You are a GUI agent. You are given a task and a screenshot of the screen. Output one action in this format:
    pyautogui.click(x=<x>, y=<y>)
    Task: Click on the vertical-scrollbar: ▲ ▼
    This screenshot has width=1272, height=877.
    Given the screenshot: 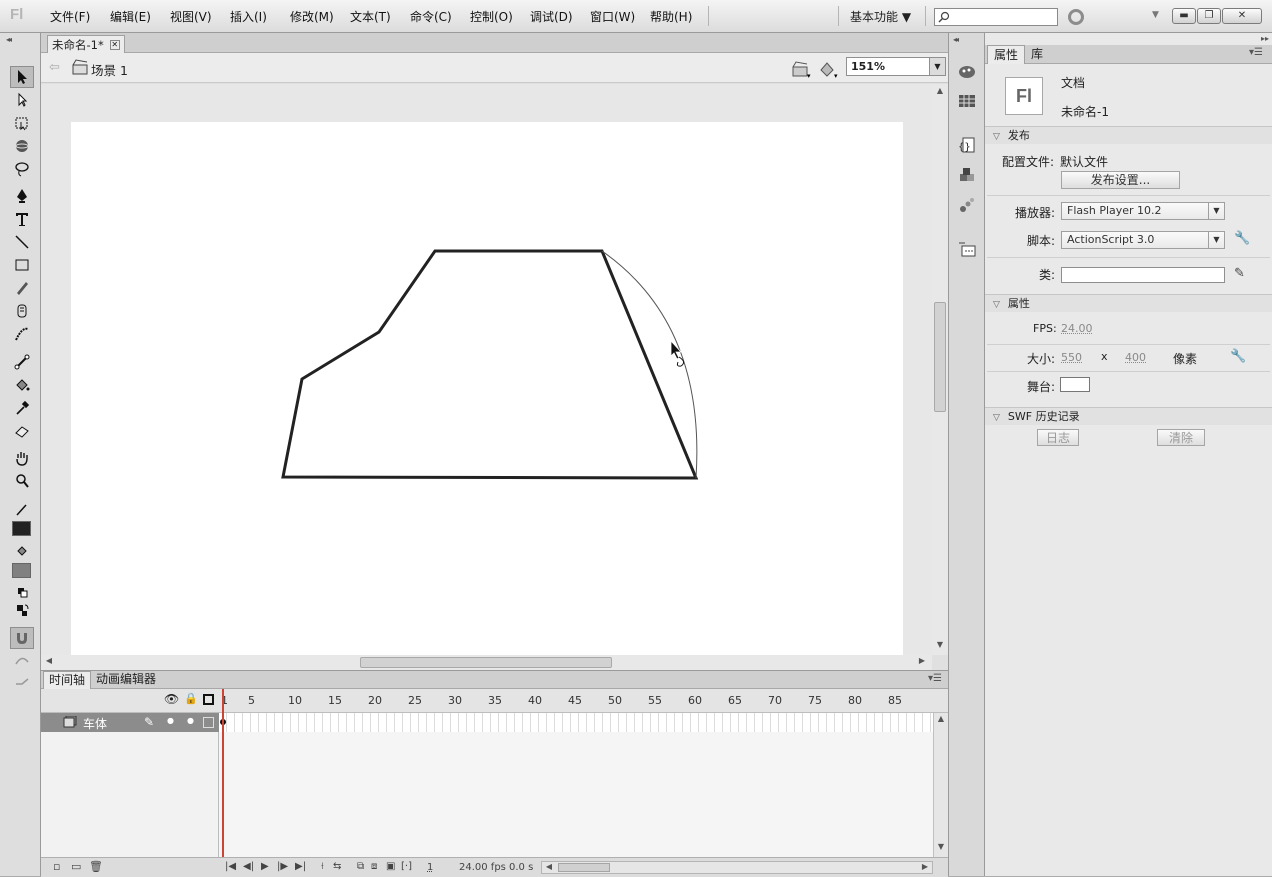 What is the action you would take?
    pyautogui.click(x=940, y=369)
    